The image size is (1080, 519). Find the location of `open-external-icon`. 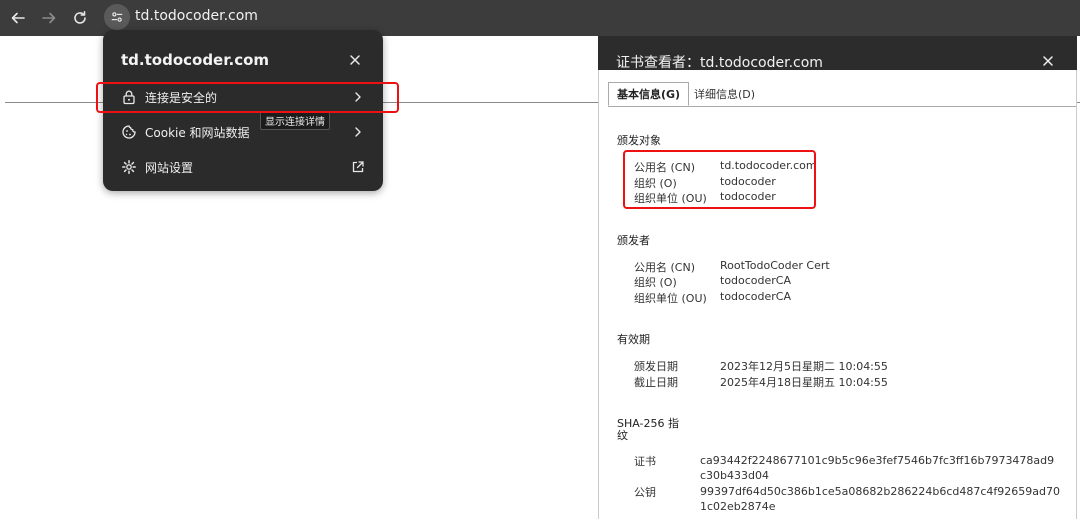

open-external-icon is located at coordinates (358, 167).